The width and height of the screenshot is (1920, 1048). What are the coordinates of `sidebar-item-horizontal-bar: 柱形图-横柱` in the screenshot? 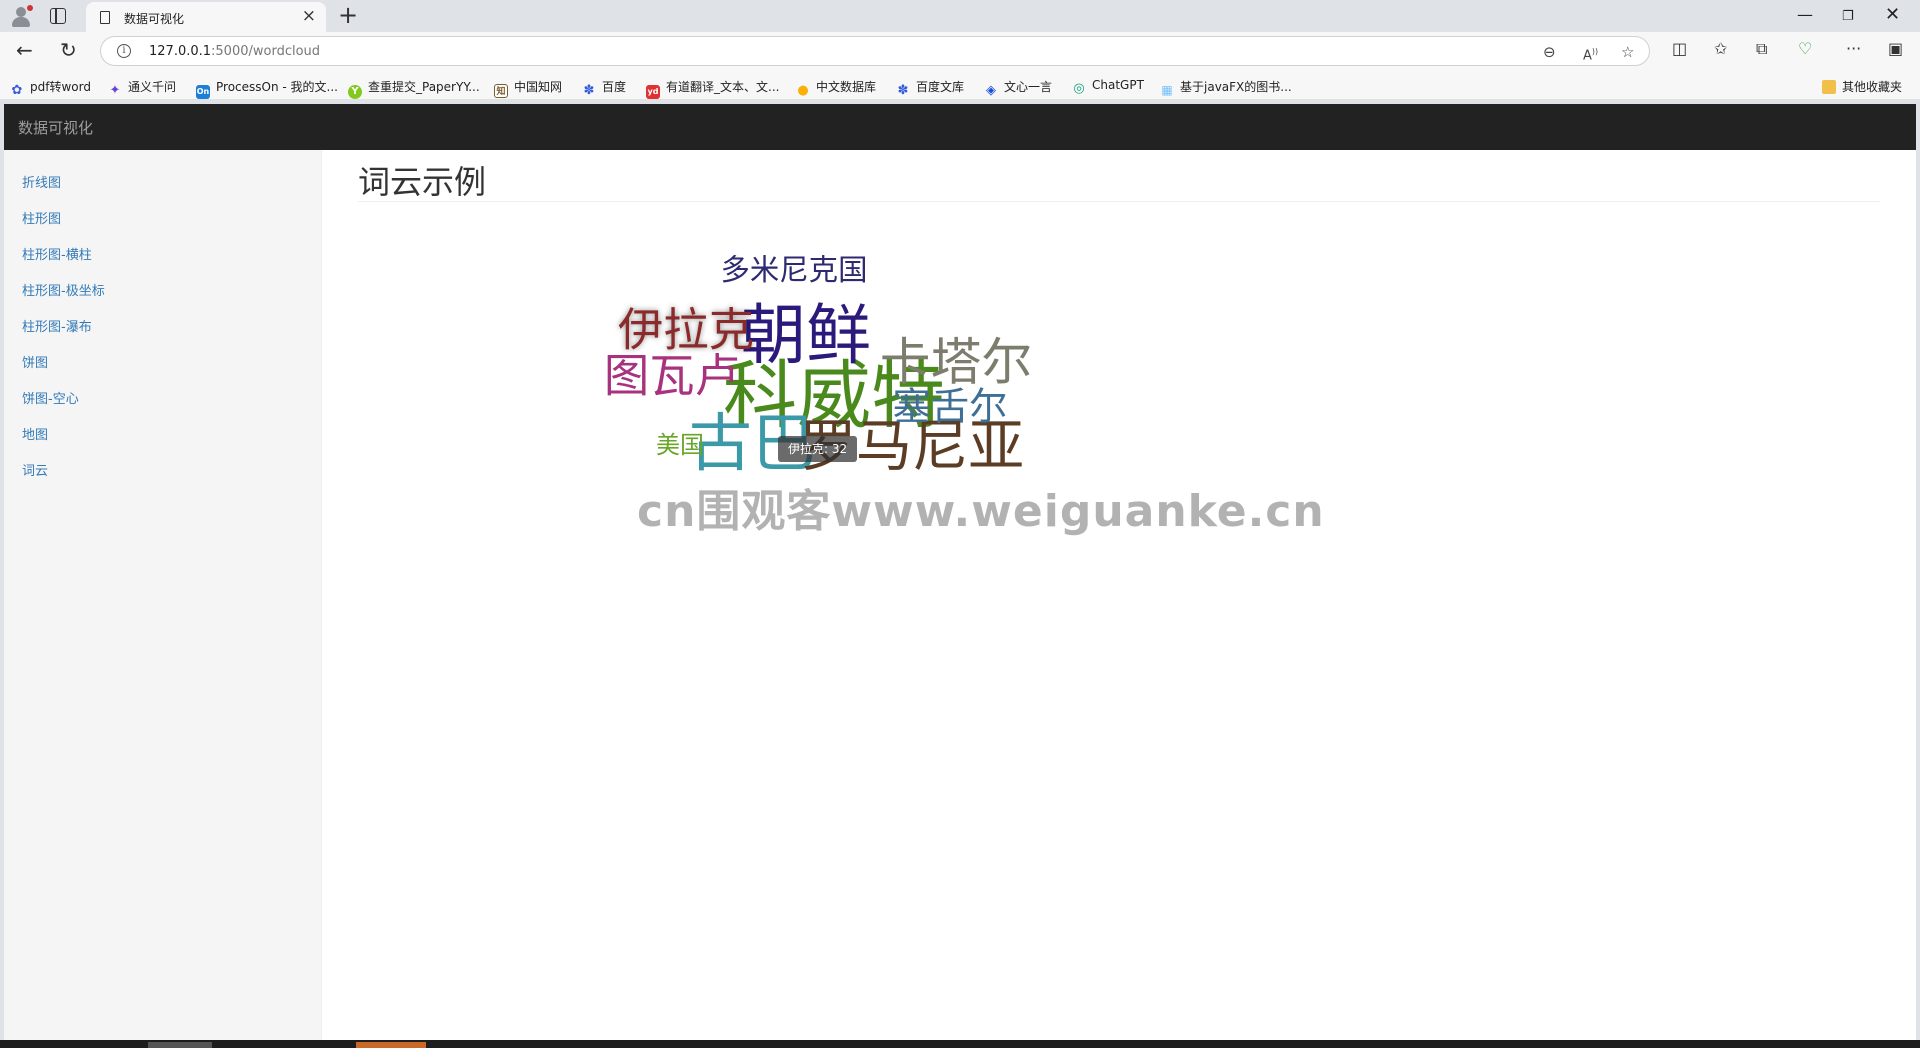 It's located at (57, 253).